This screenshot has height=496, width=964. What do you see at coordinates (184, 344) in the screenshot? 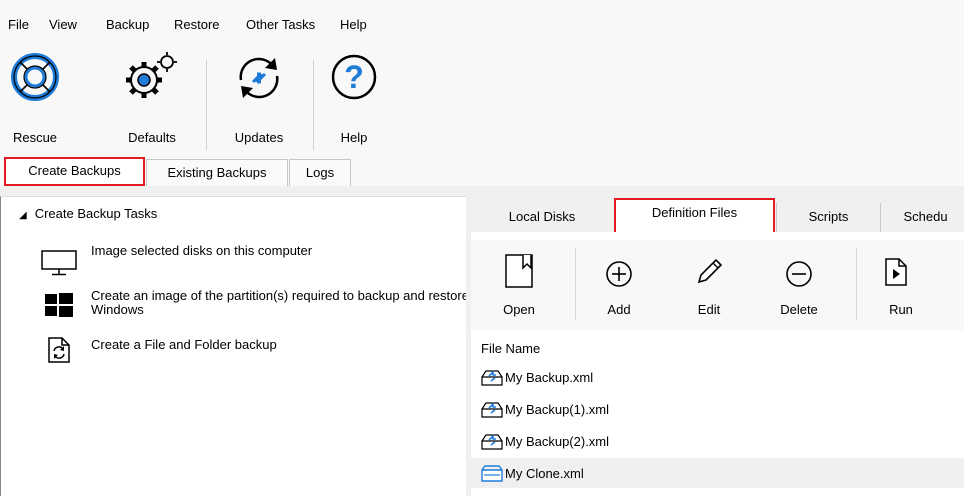
I see `task-label: Create a File and Folder backup` at bounding box center [184, 344].